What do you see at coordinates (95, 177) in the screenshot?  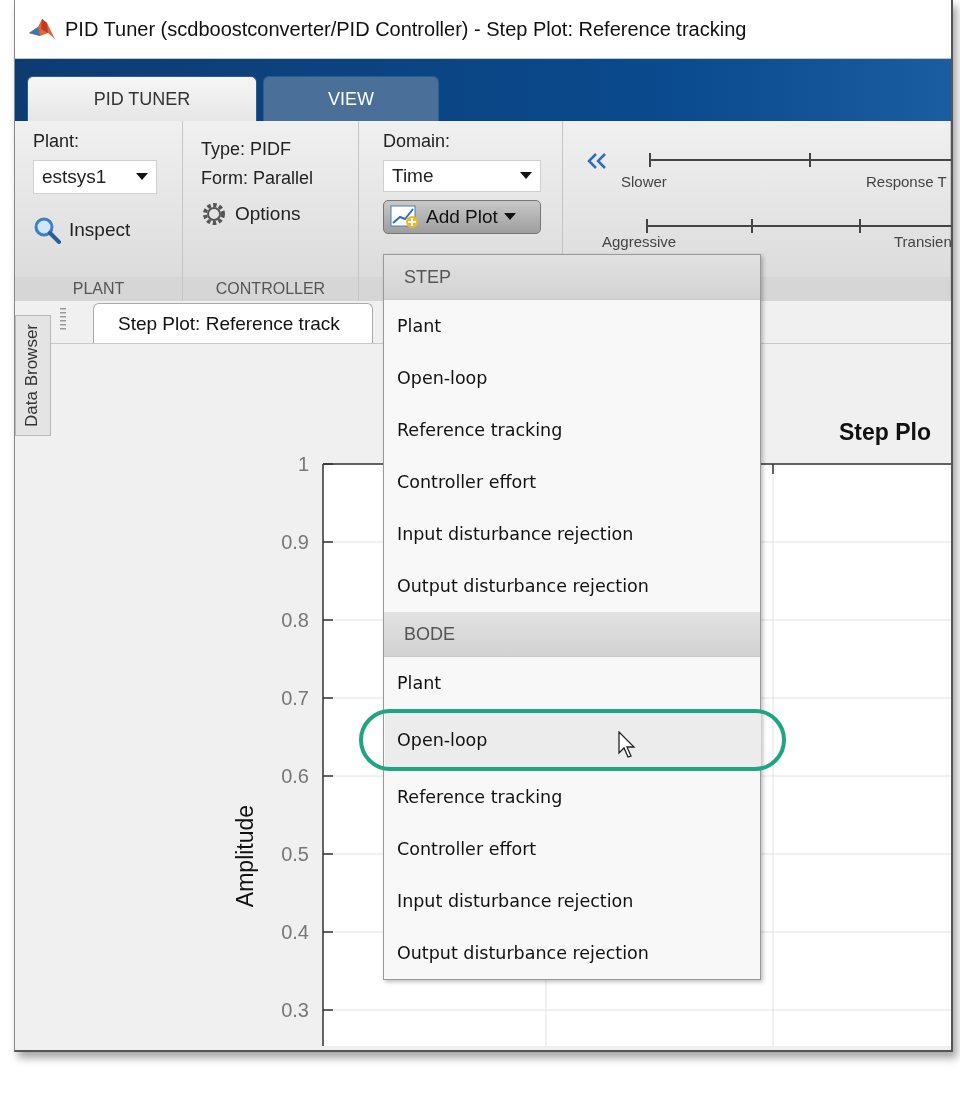 I see `plant-dropdown: estsys1` at bounding box center [95, 177].